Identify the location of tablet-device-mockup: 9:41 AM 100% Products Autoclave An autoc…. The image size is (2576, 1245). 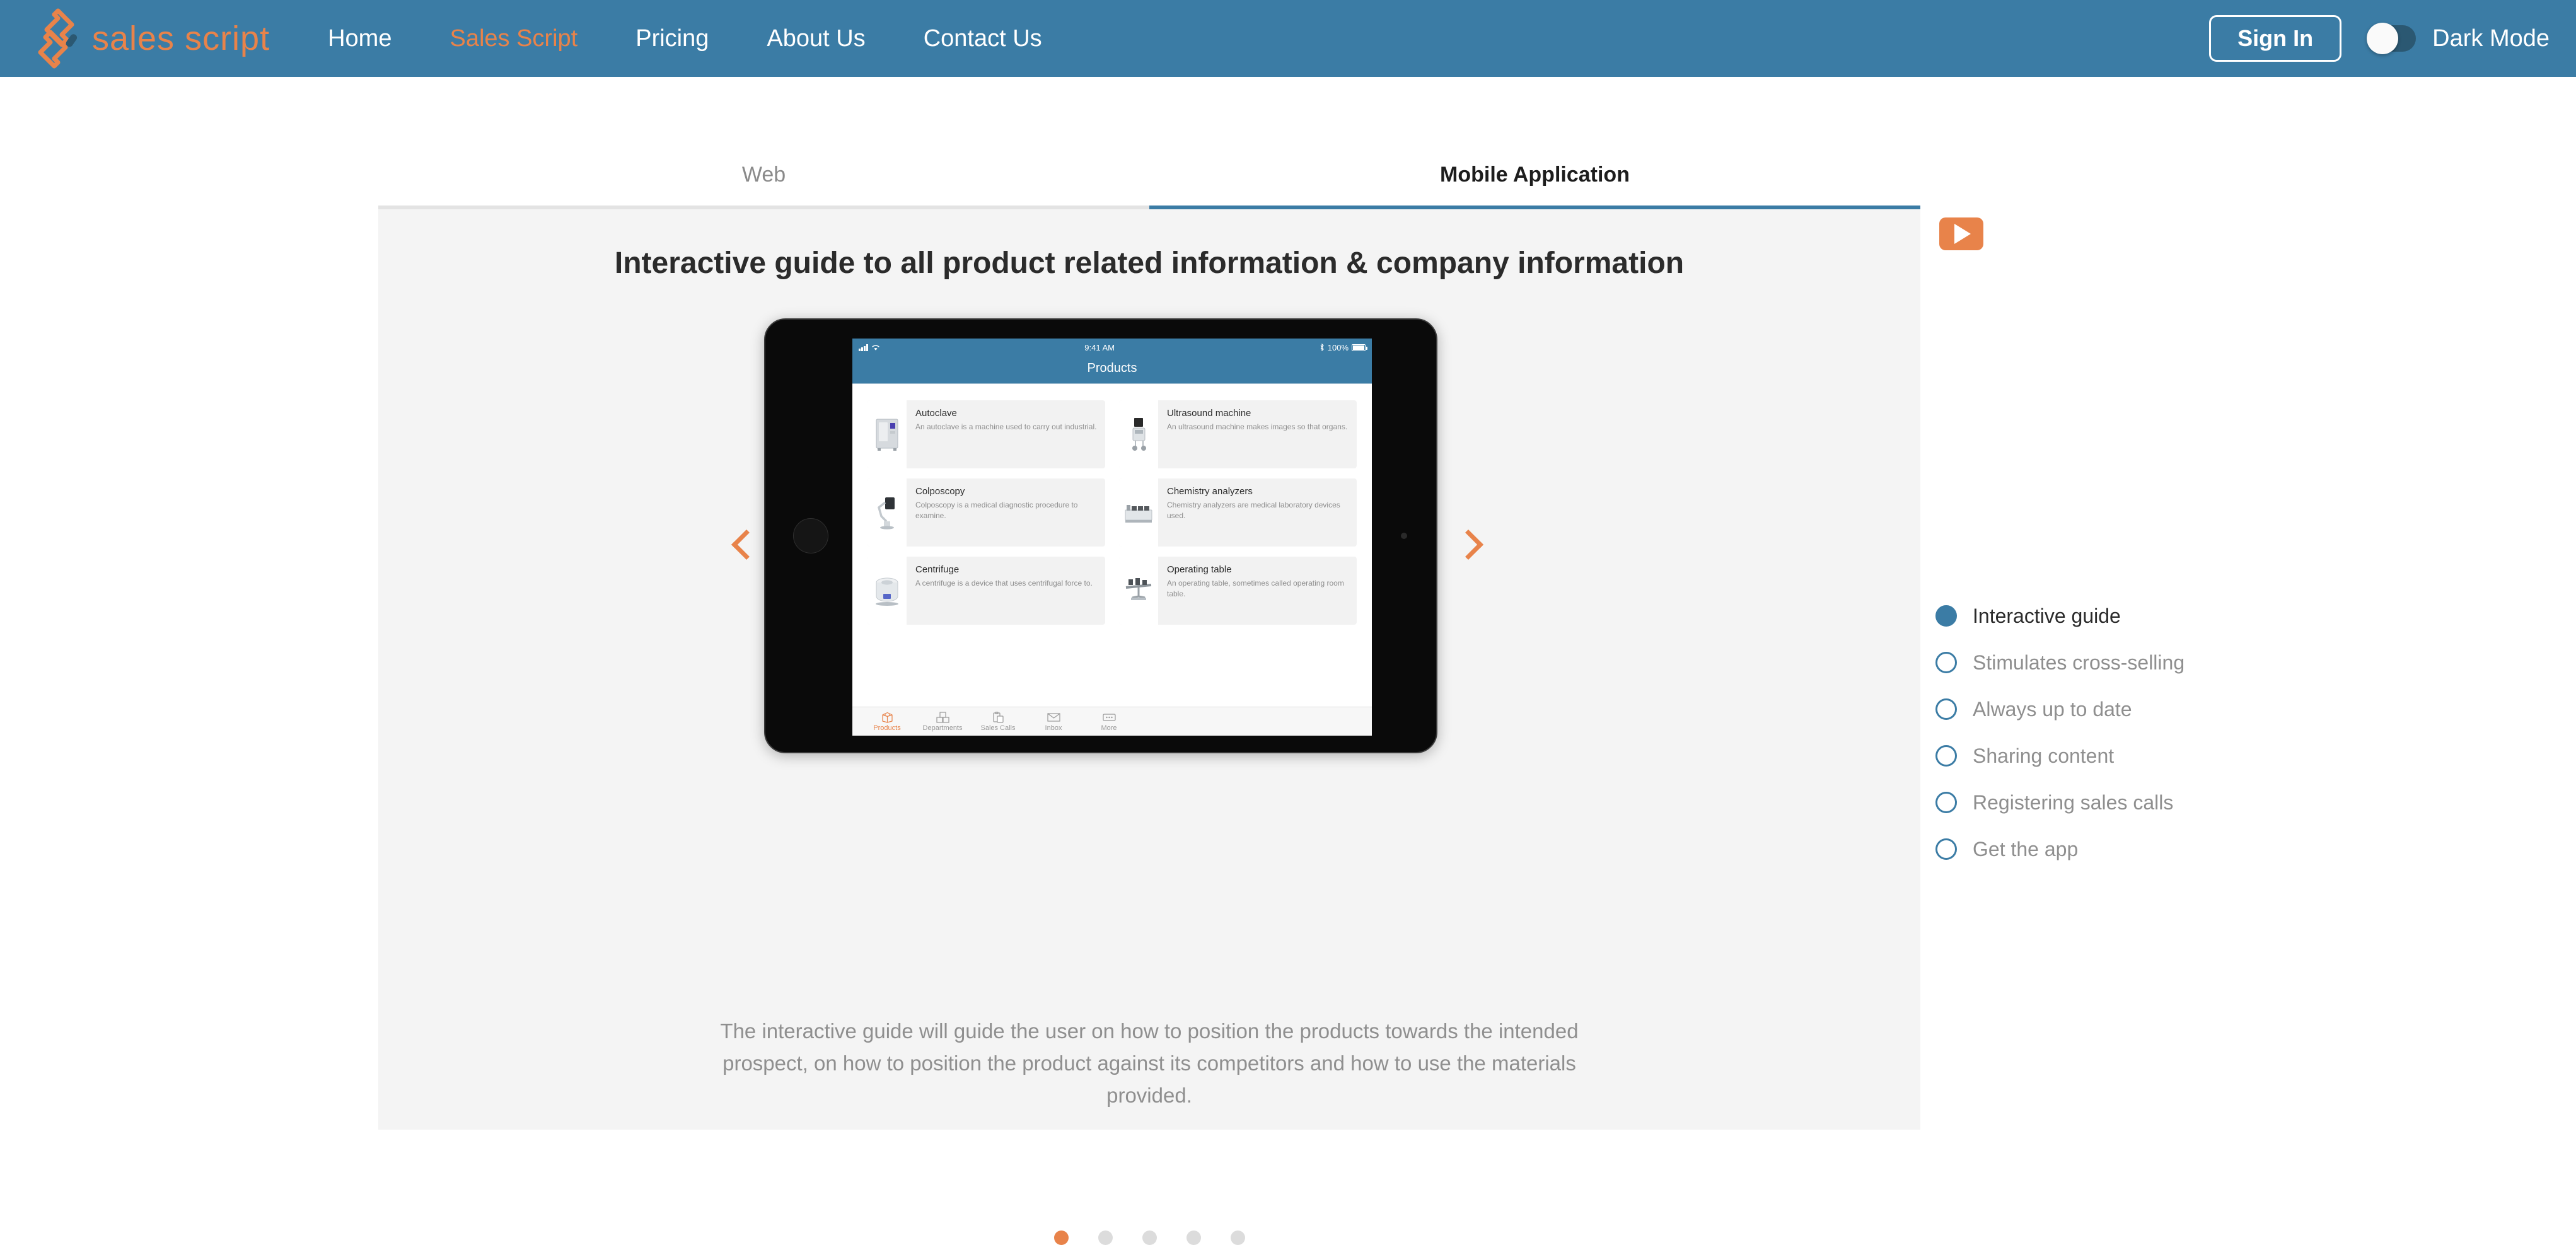
(1100, 535).